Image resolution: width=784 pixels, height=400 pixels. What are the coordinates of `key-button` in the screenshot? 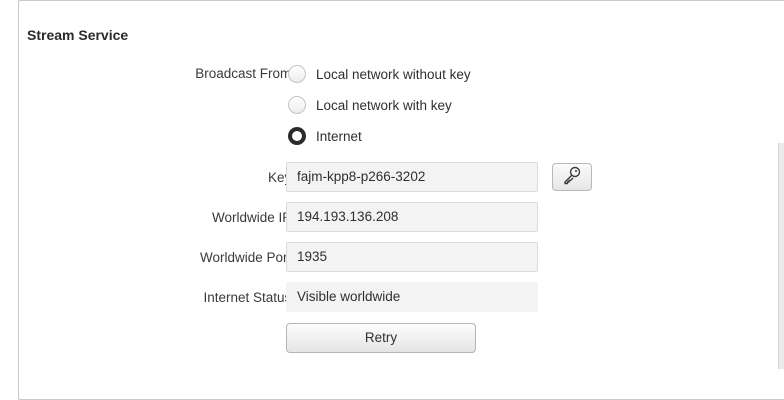 It's located at (572, 177).